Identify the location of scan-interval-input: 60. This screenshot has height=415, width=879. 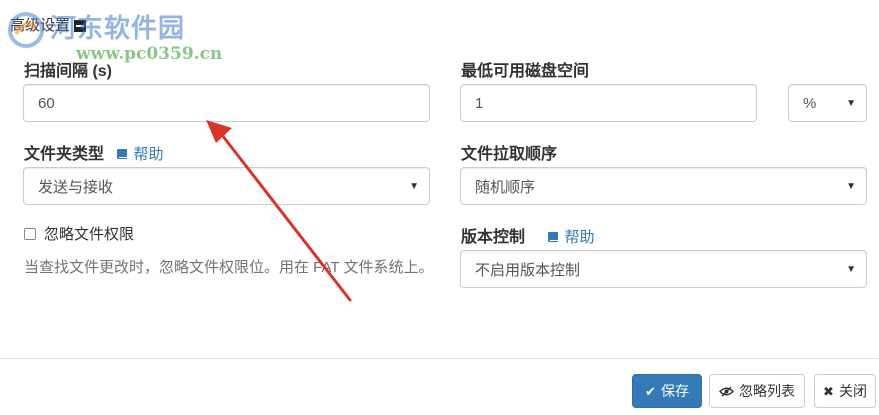
(226, 103).